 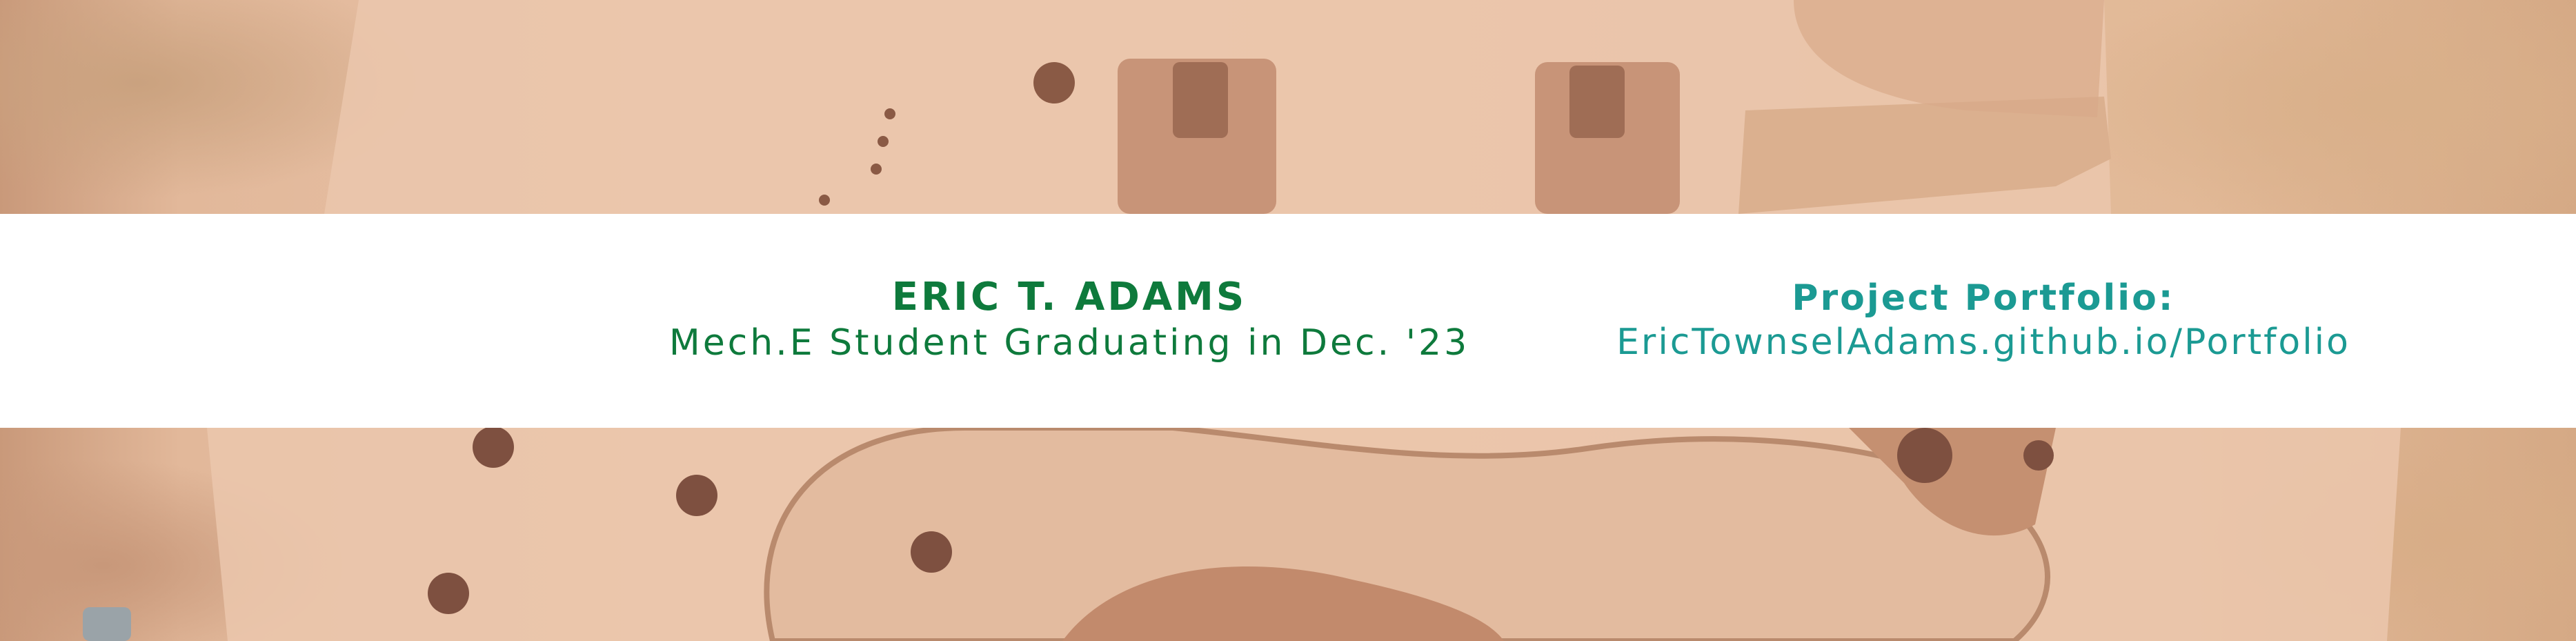 I want to click on portfolio-label: Project Portfolio:, so click(x=1983, y=298).